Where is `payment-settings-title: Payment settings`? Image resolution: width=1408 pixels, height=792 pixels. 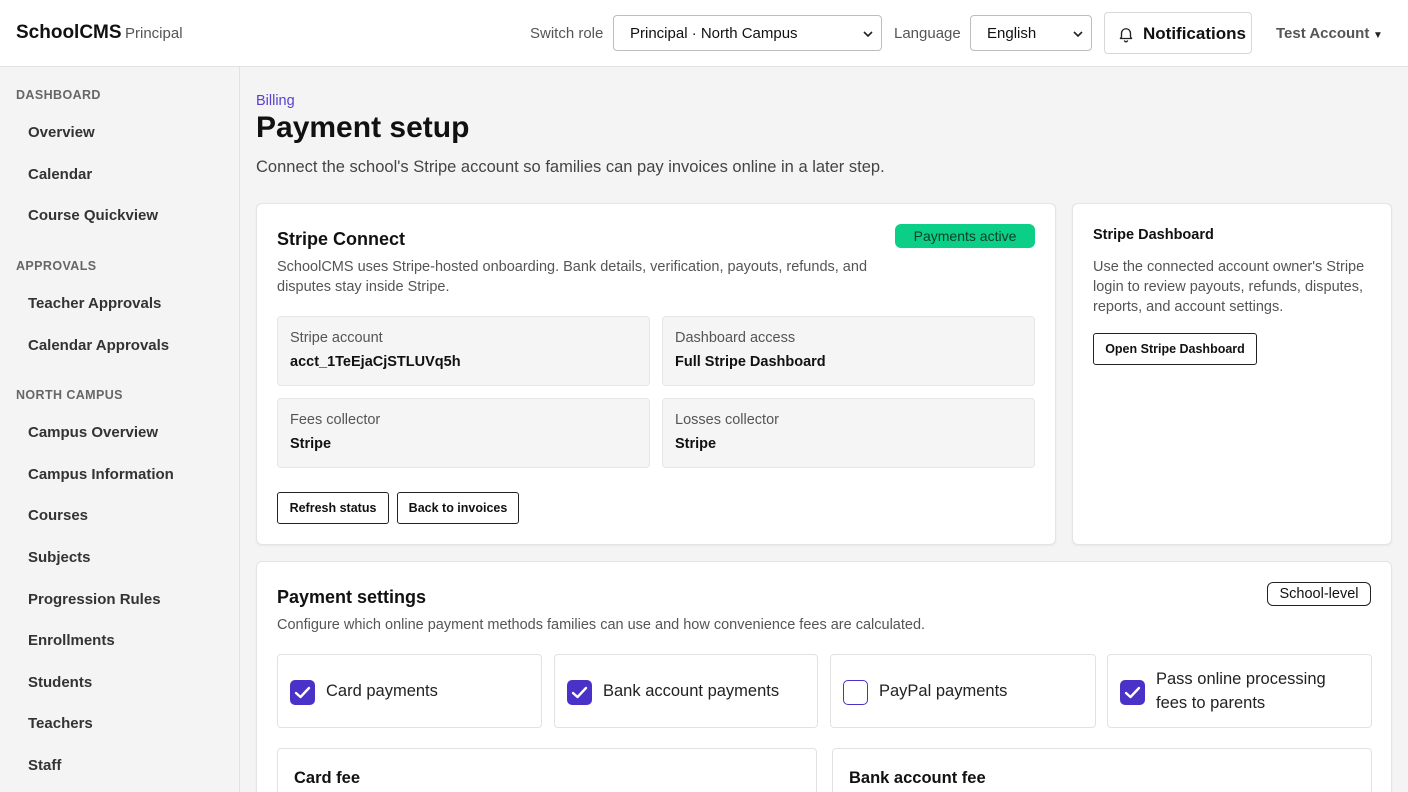 payment-settings-title: Payment settings is located at coordinates (352, 597).